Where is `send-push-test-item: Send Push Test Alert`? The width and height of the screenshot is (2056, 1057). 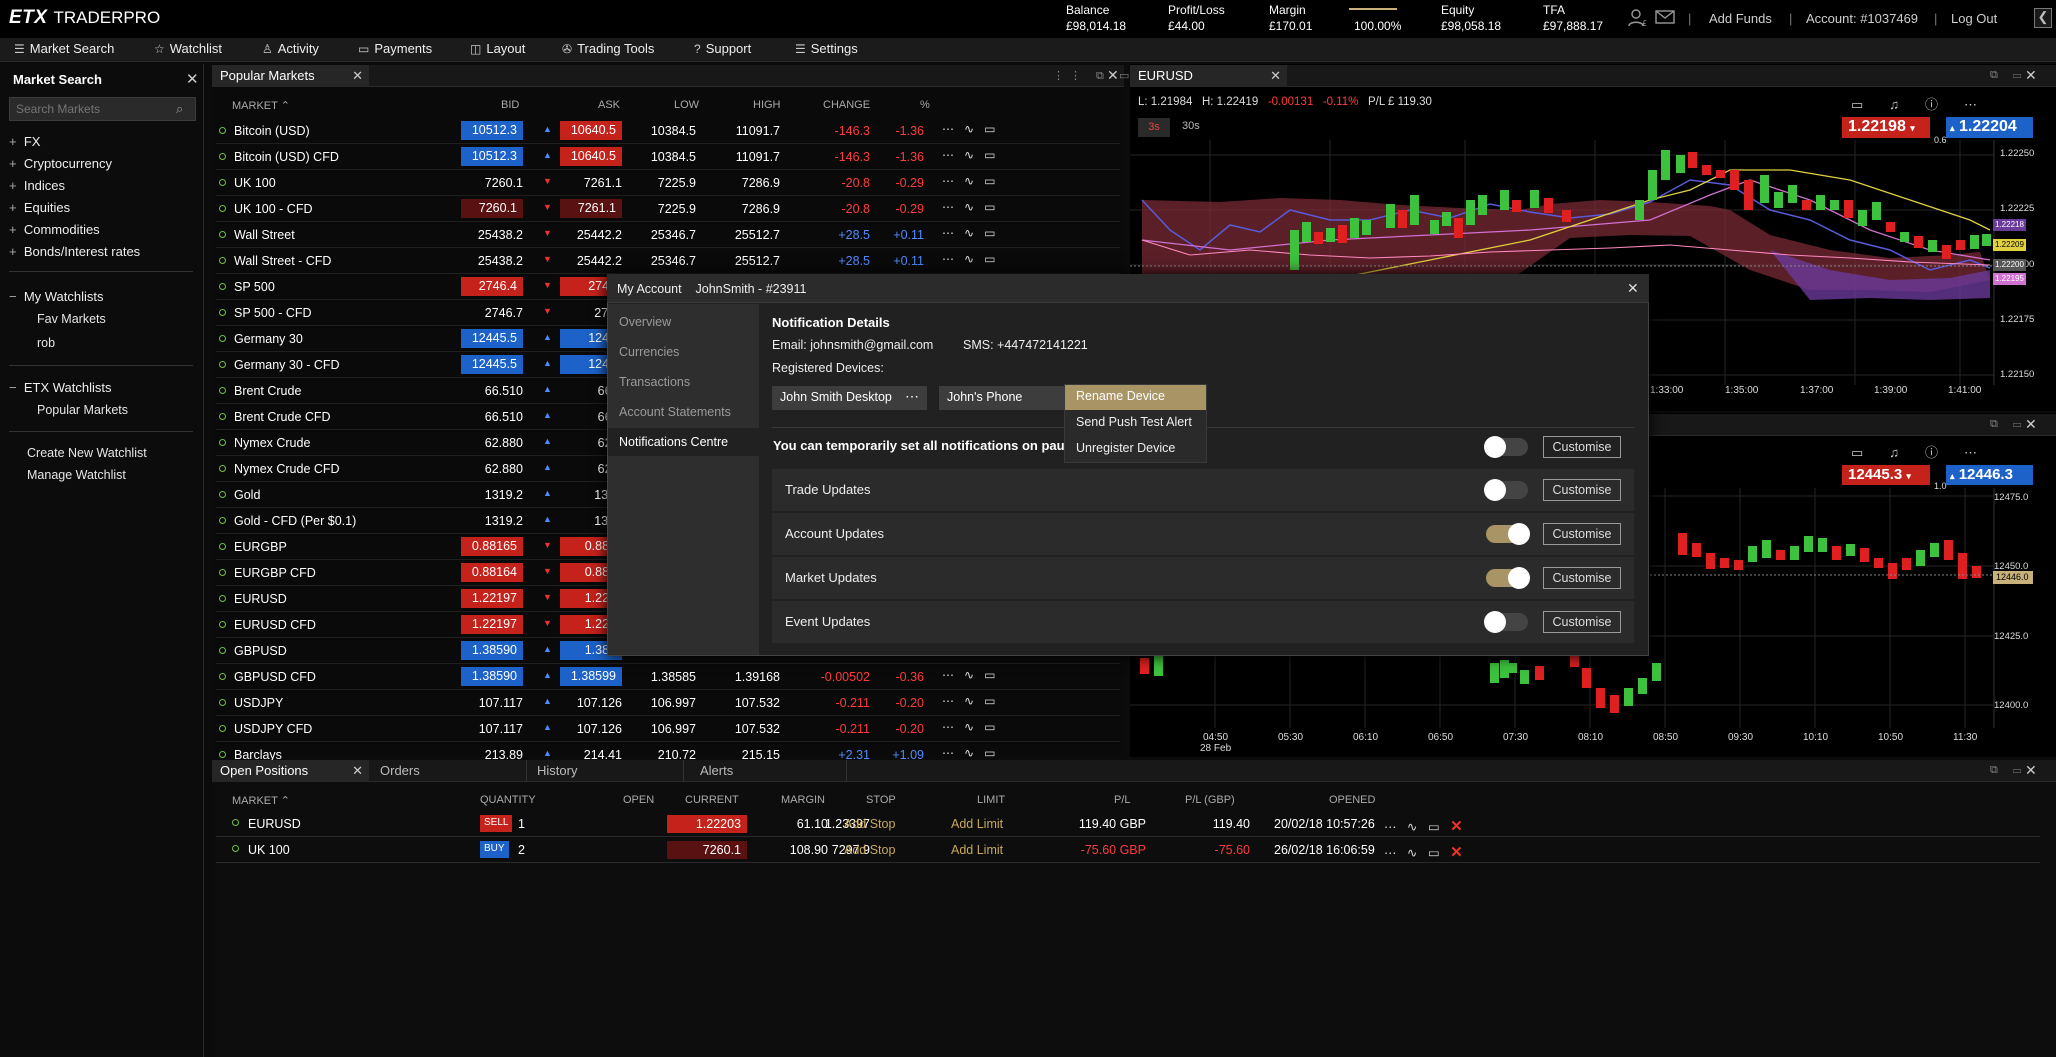 send-push-test-item: Send Push Test Alert is located at coordinates (1135, 423).